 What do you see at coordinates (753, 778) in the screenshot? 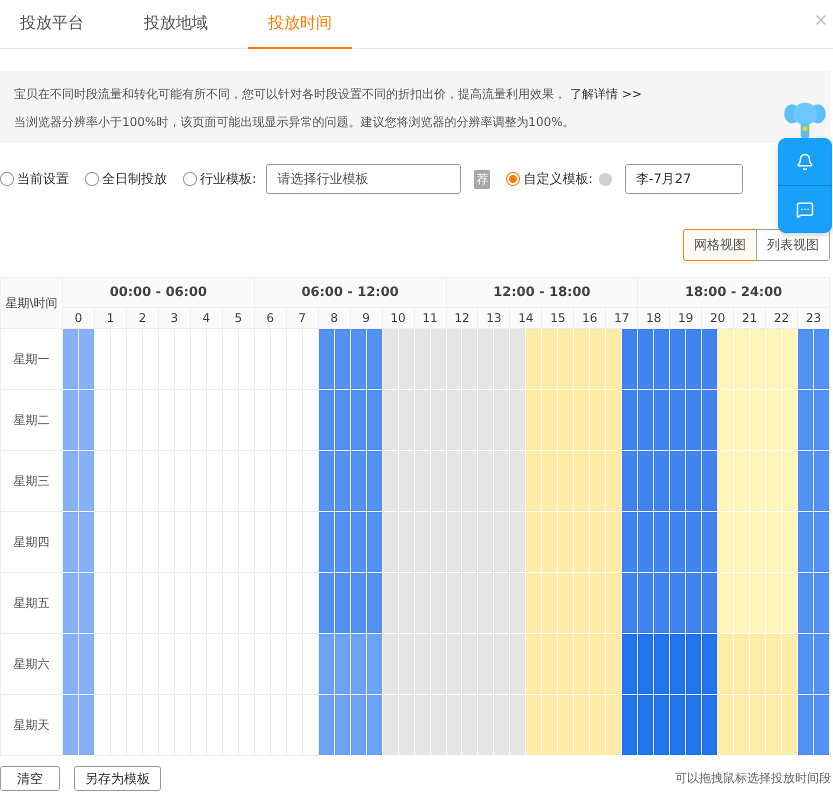
I see `hint-text: 可以拖拽鼠标选择投放时间段` at bounding box center [753, 778].